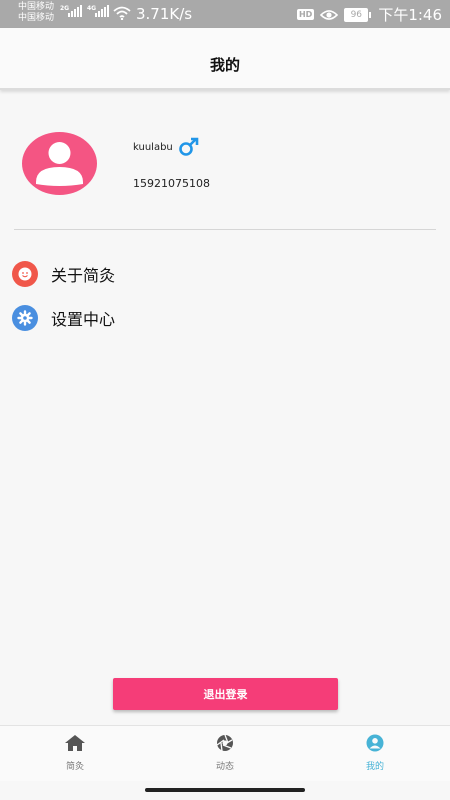 The height and width of the screenshot is (800, 450). I want to click on tab-label-home: 简灸, so click(74, 767).